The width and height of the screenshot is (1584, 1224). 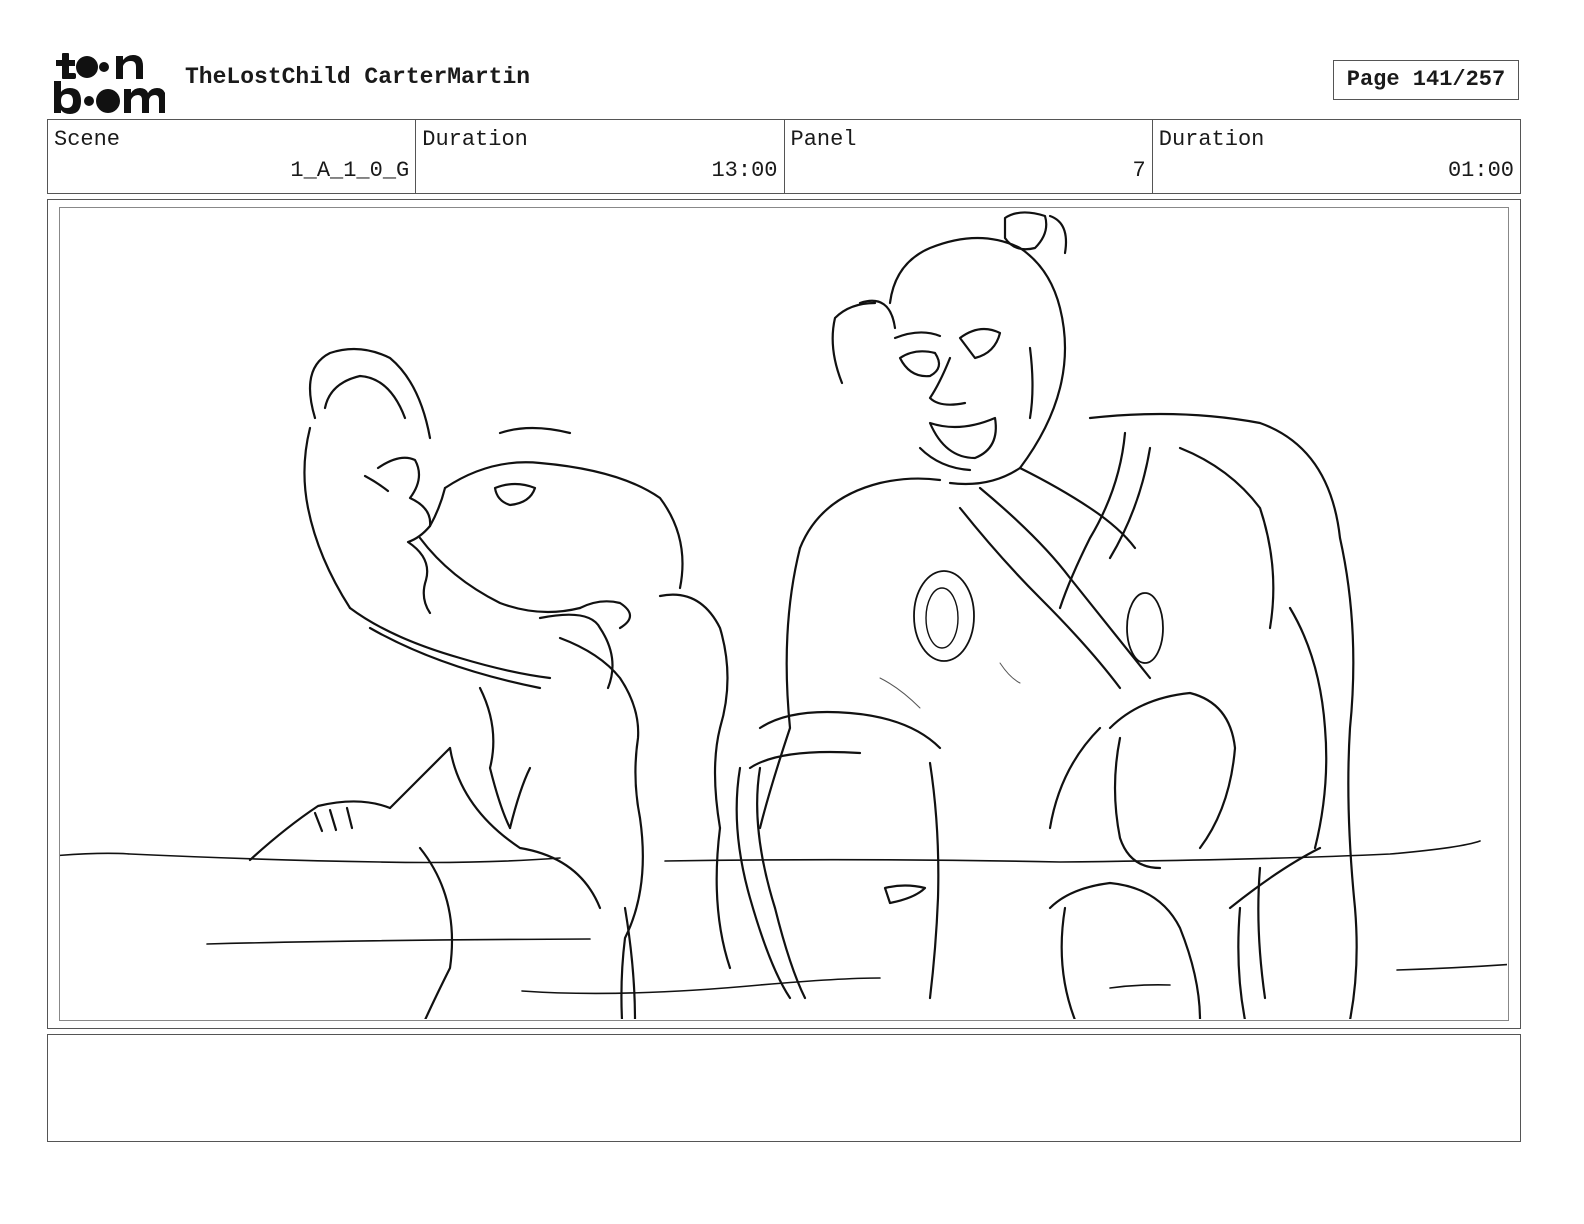 I want to click on toon-boom-logo-icon, so click(x=108, y=82).